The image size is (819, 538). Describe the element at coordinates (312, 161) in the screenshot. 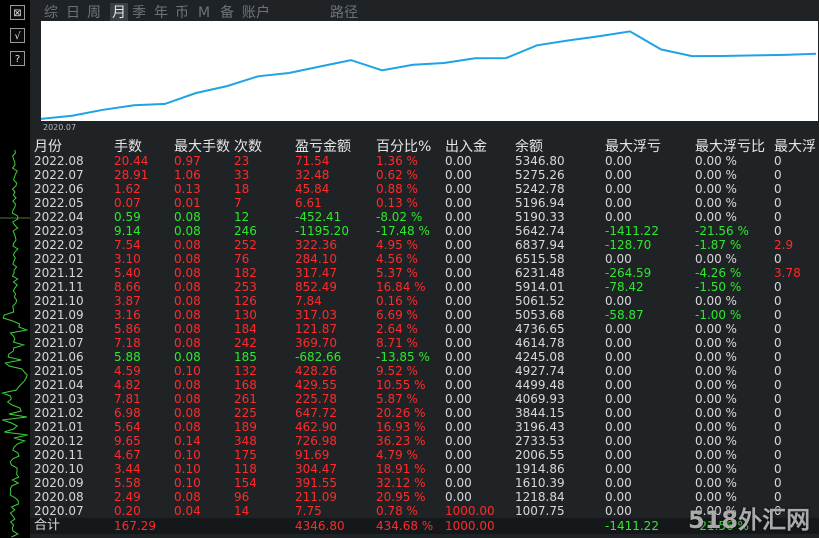

I see `cell-pnl: 71.54` at that location.